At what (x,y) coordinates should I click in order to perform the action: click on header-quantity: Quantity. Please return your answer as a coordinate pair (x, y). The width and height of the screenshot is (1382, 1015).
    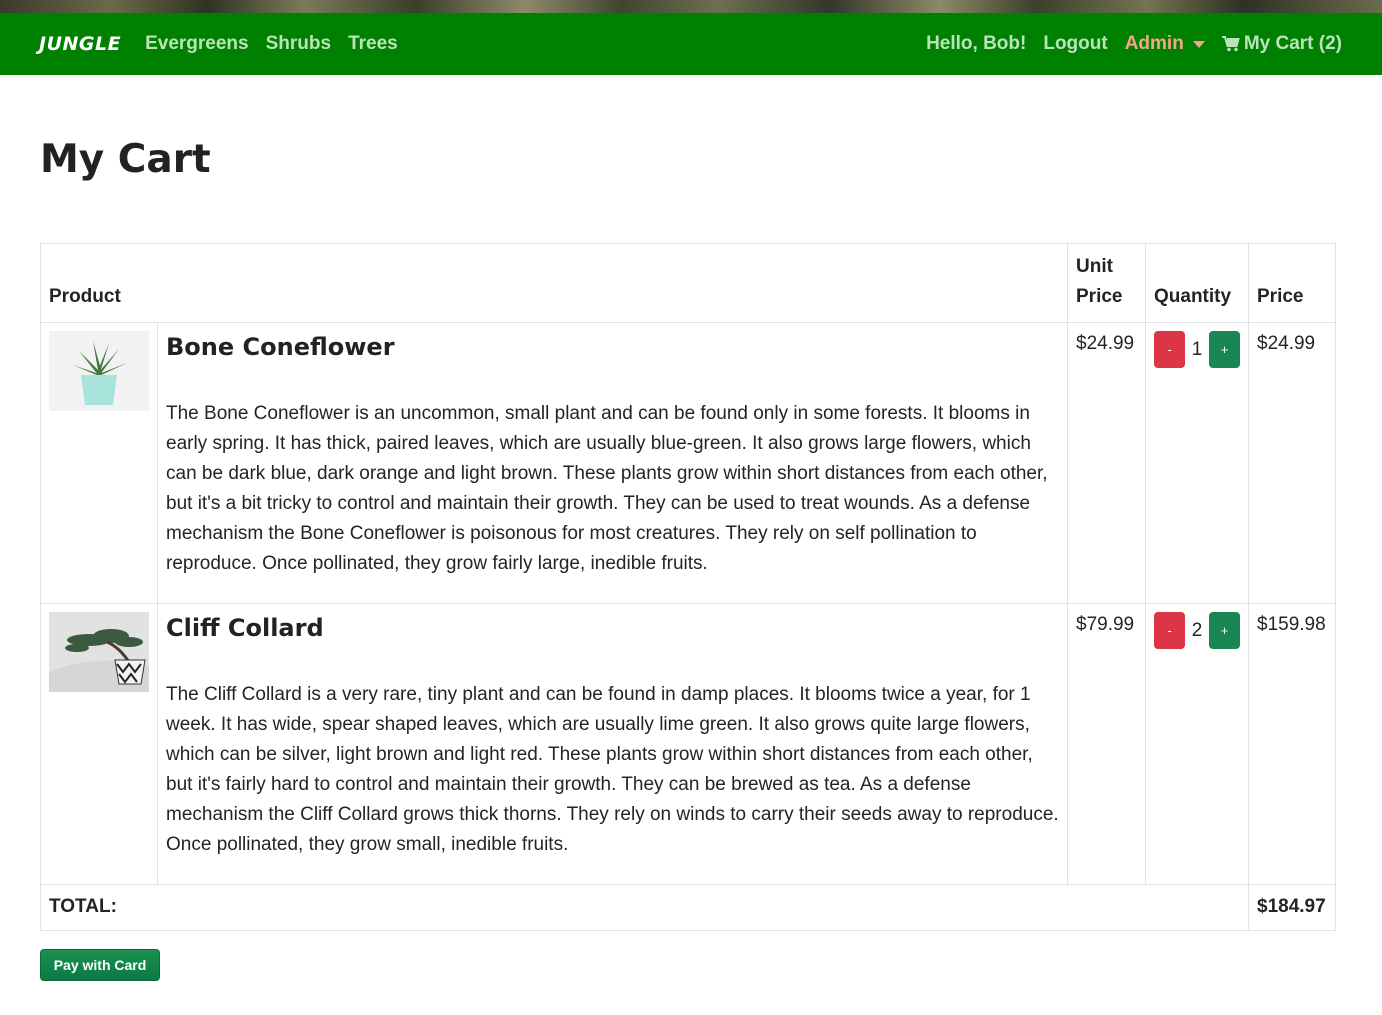
    Looking at the image, I should click on (1197, 283).